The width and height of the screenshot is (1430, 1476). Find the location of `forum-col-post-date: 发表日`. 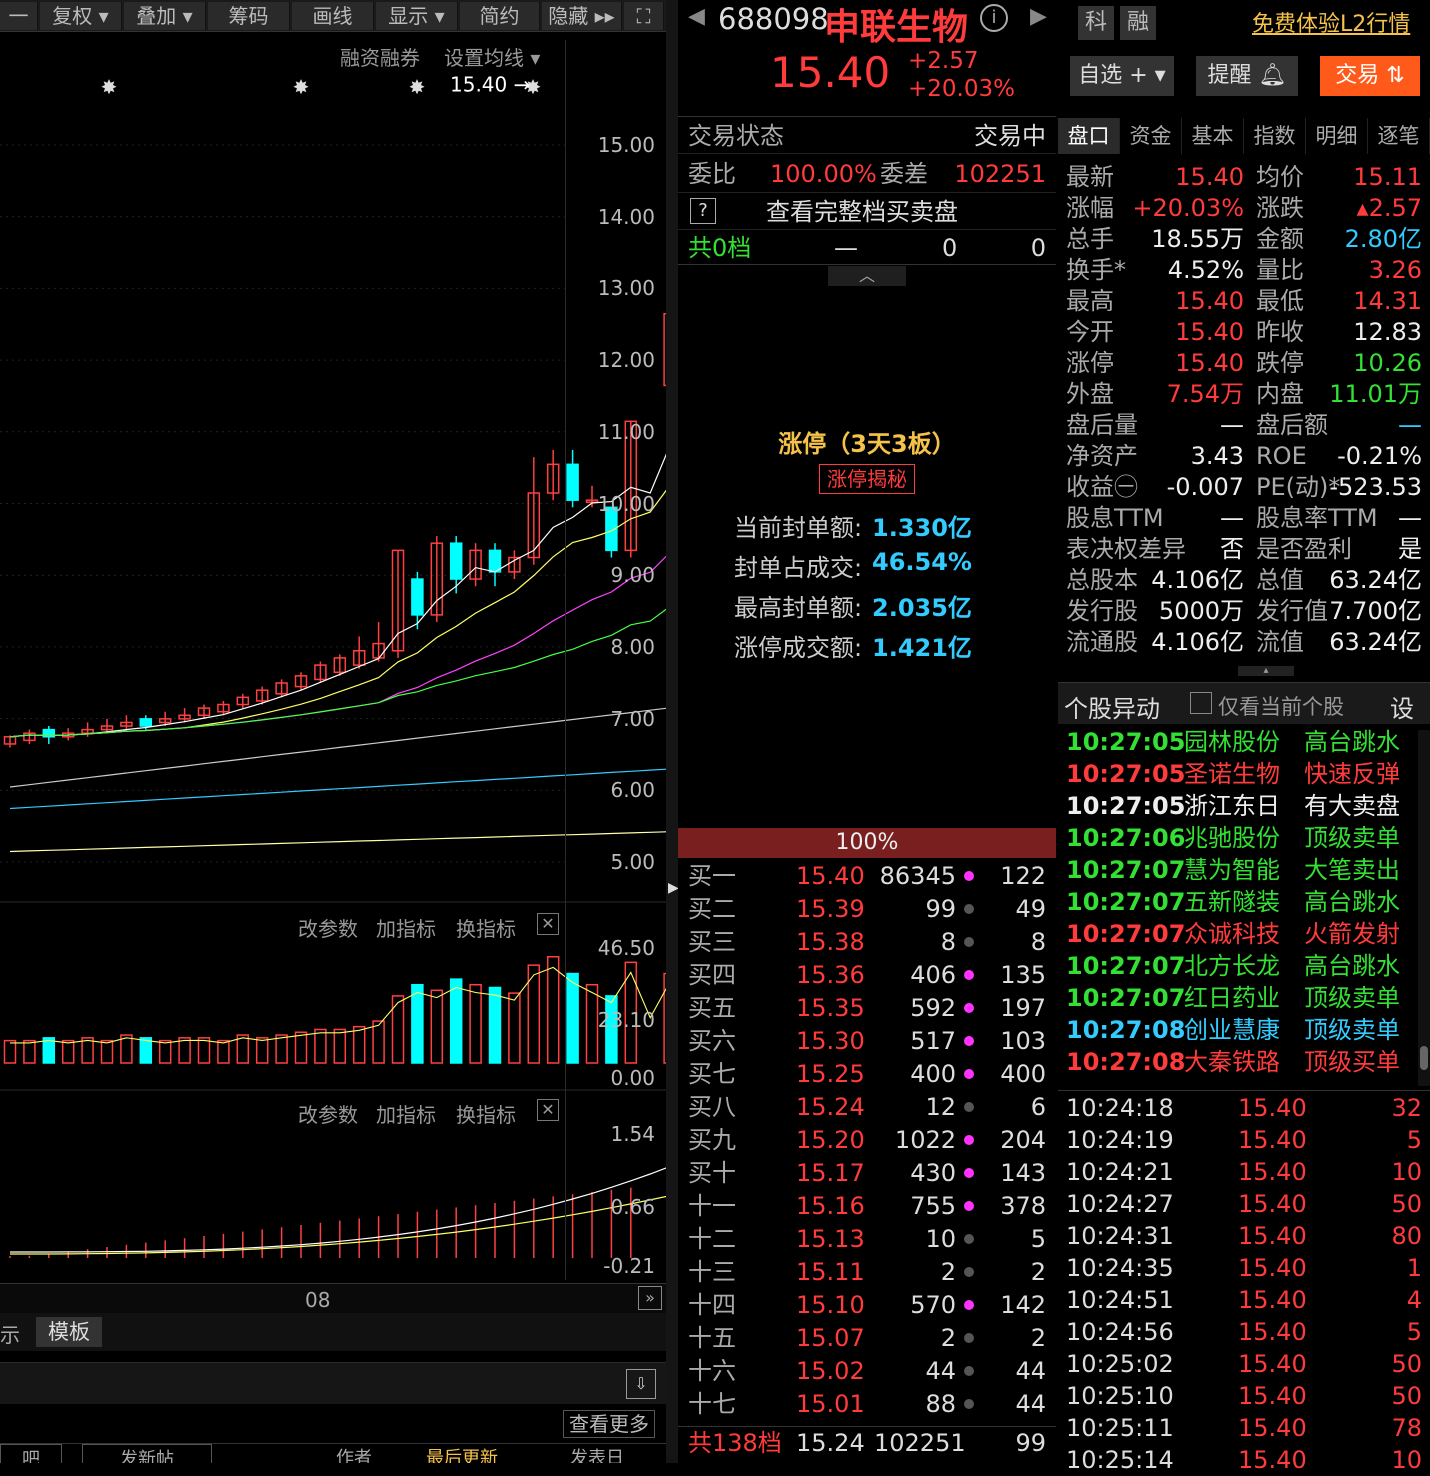

forum-col-post-date: 发表日 is located at coordinates (597, 1453).